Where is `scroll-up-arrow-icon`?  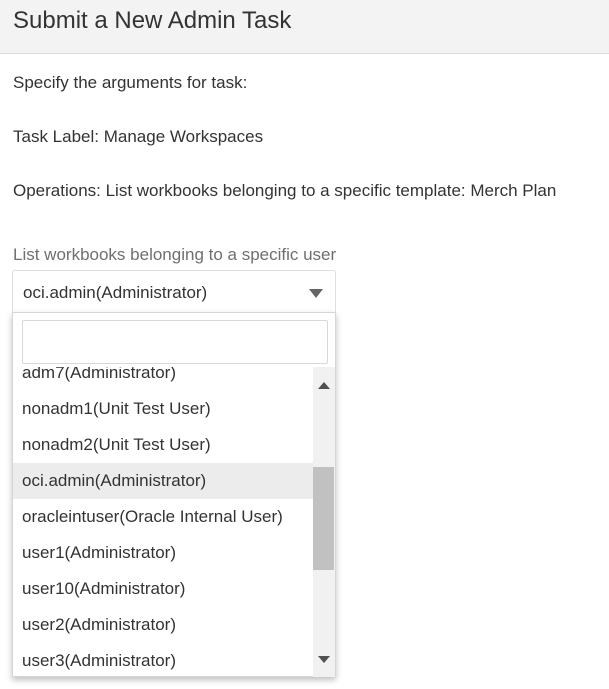
scroll-up-arrow-icon is located at coordinates (324, 385).